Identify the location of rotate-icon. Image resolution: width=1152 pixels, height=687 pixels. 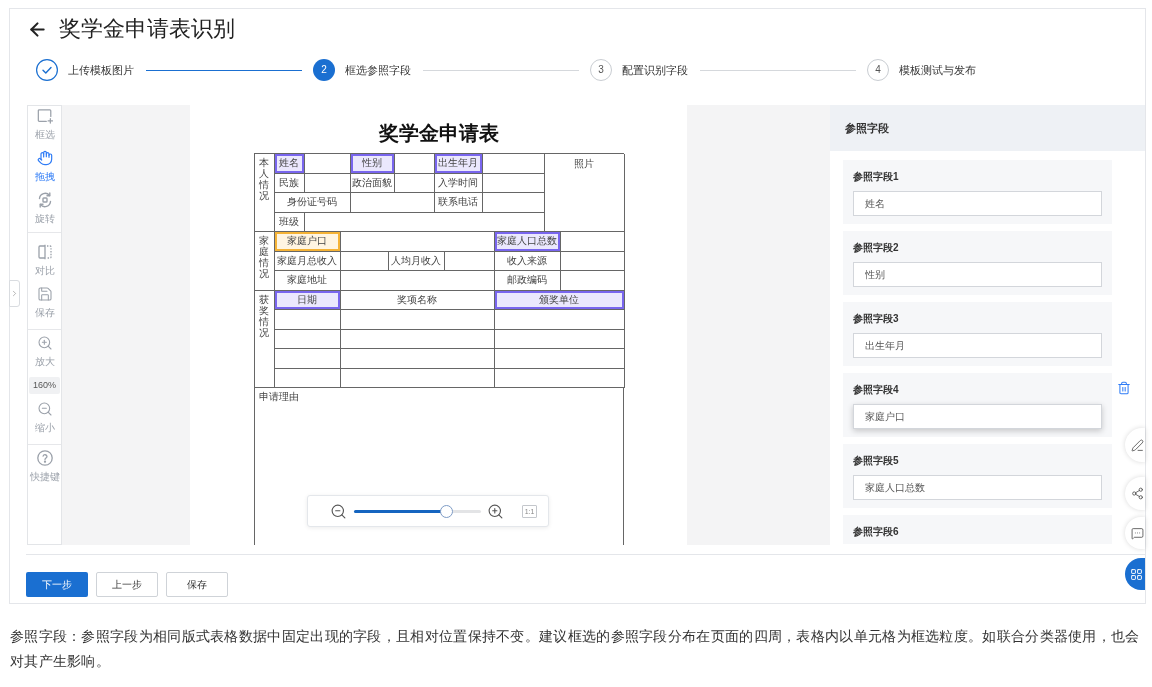
(44, 200).